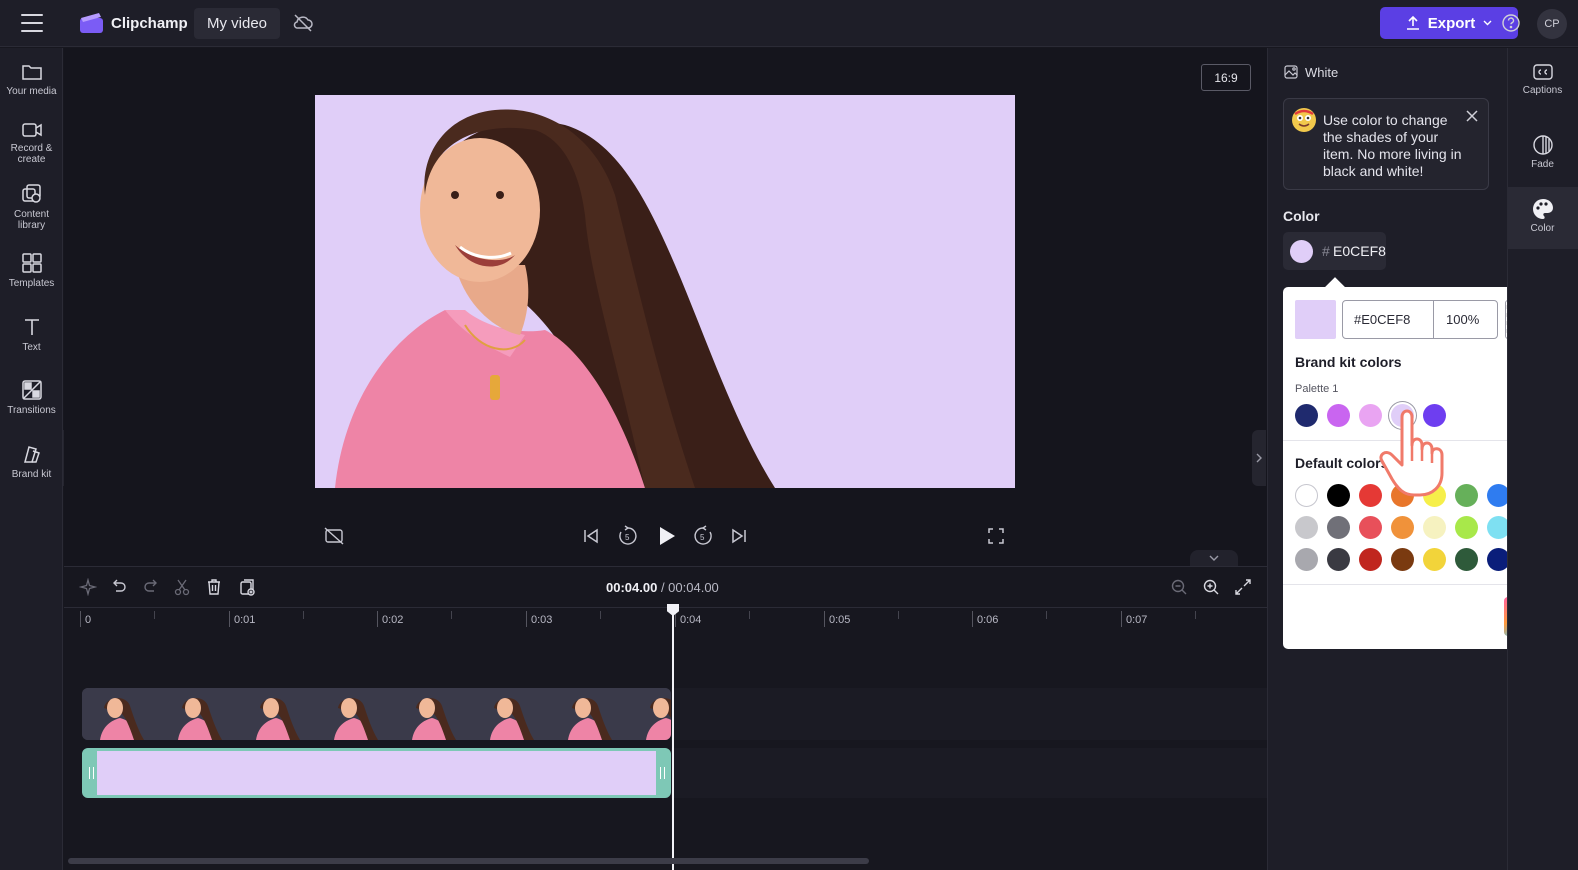 The width and height of the screenshot is (1578, 870). Describe the element at coordinates (31, 270) in the screenshot. I see `sidebar-item-templates: Templates` at that location.